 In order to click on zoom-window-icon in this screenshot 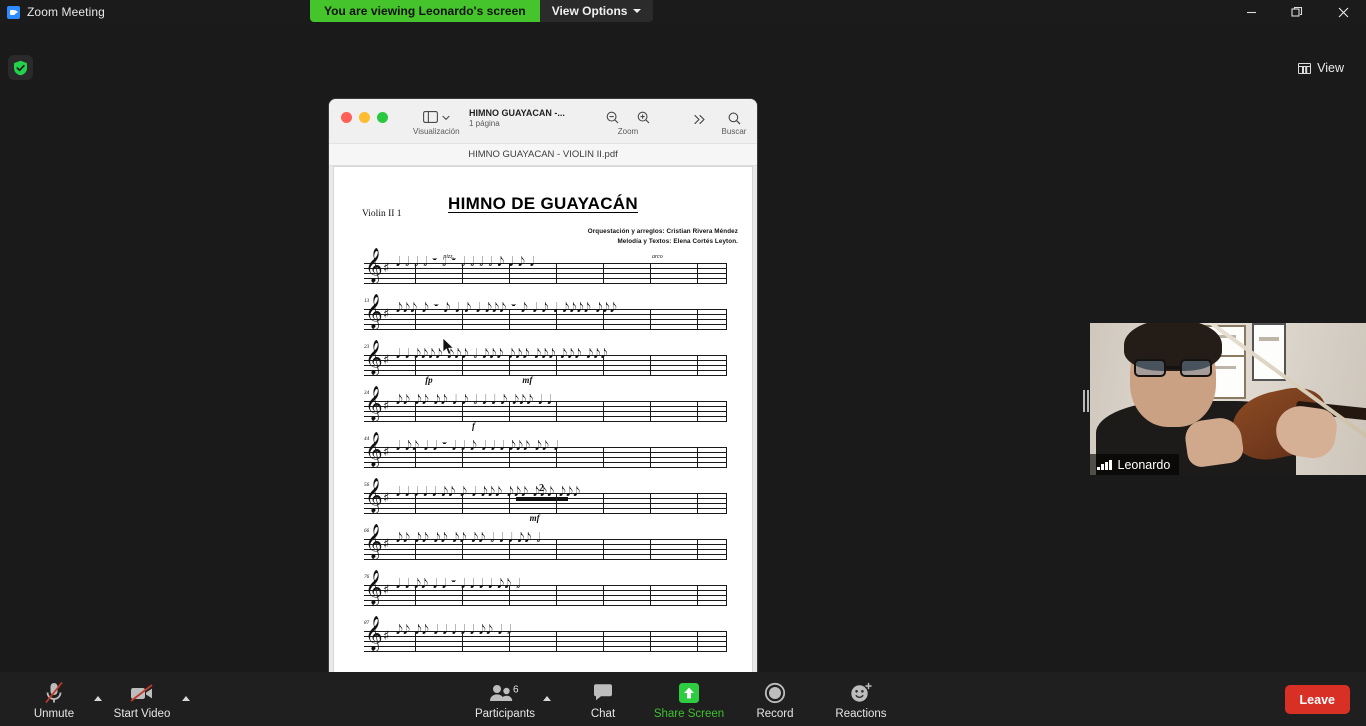, I will do `click(382, 117)`.